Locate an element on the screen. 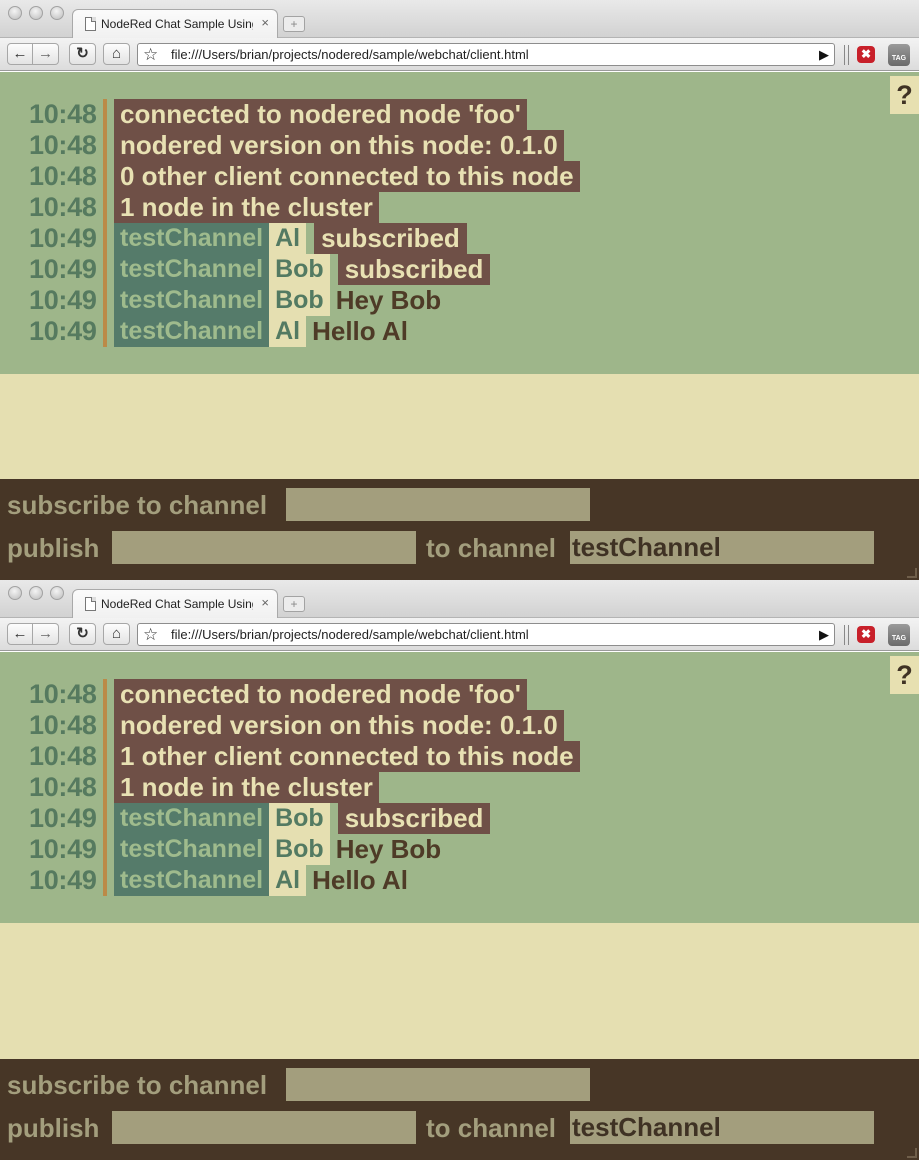 The height and width of the screenshot is (1160, 919). log-message: nodered version on this node: 0.1.0 is located at coordinates (339, 145).